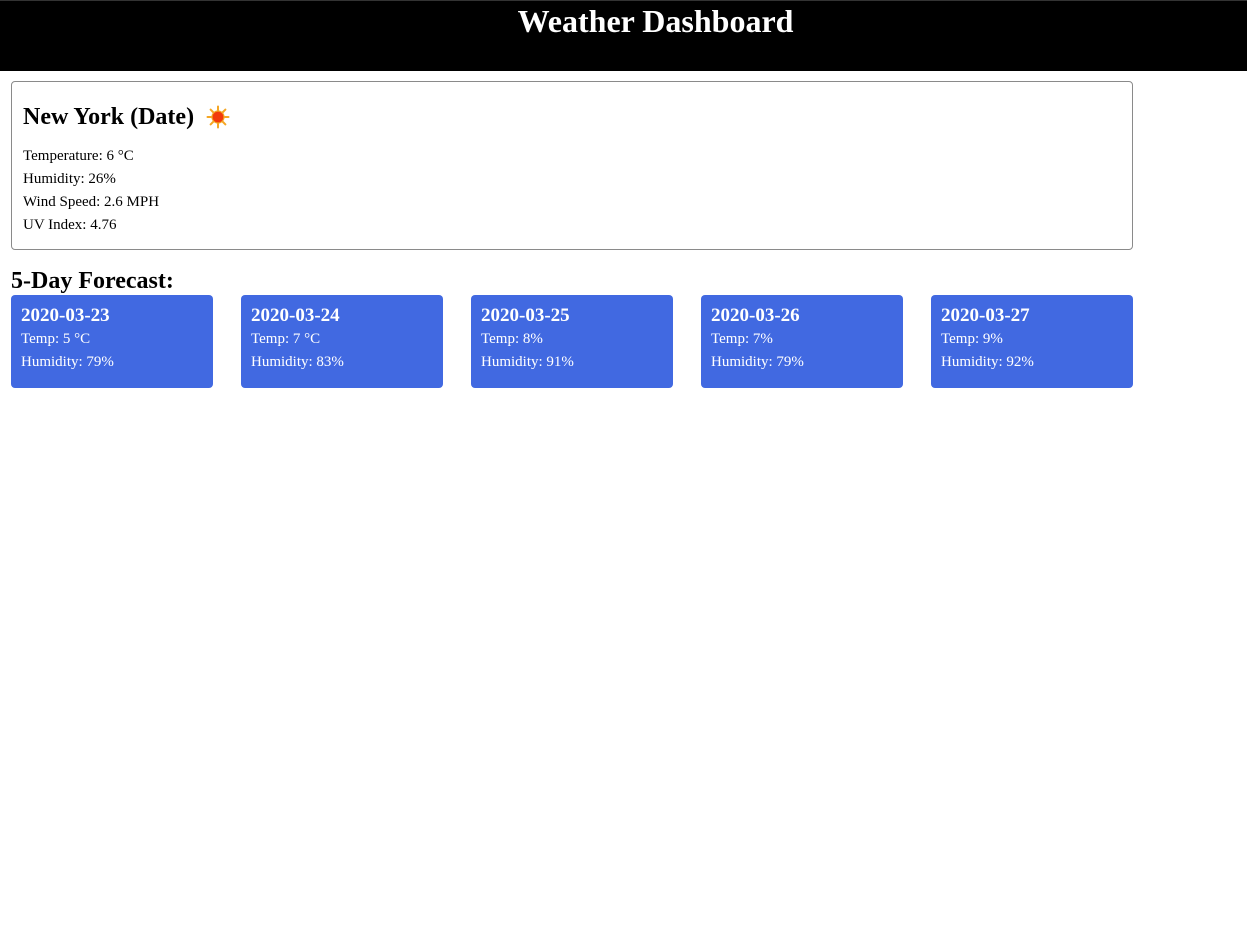 This screenshot has height=935, width=1247. What do you see at coordinates (69, 179) in the screenshot?
I see `humidity-value: Humidity: 26%` at bounding box center [69, 179].